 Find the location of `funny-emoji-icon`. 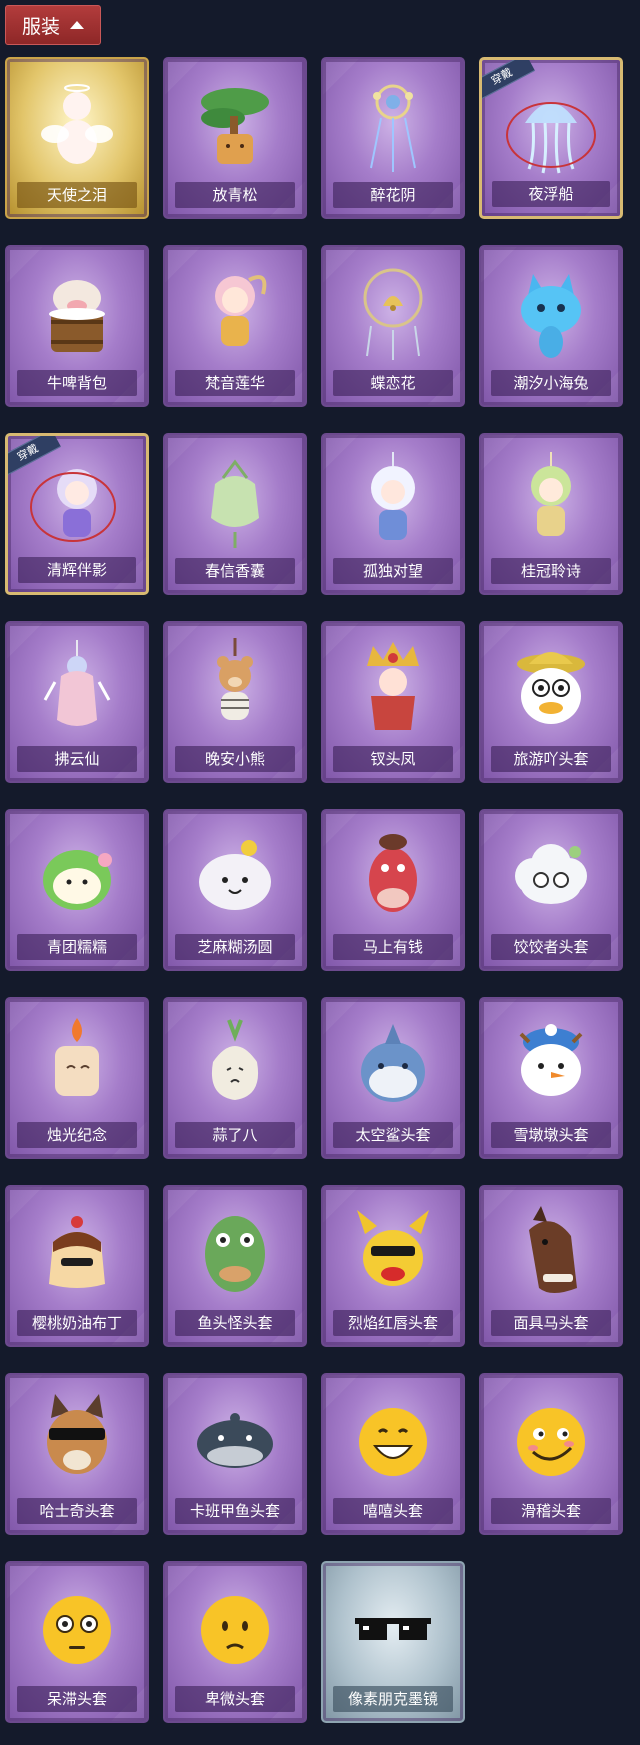

funny-emoji-icon is located at coordinates (551, 1440).